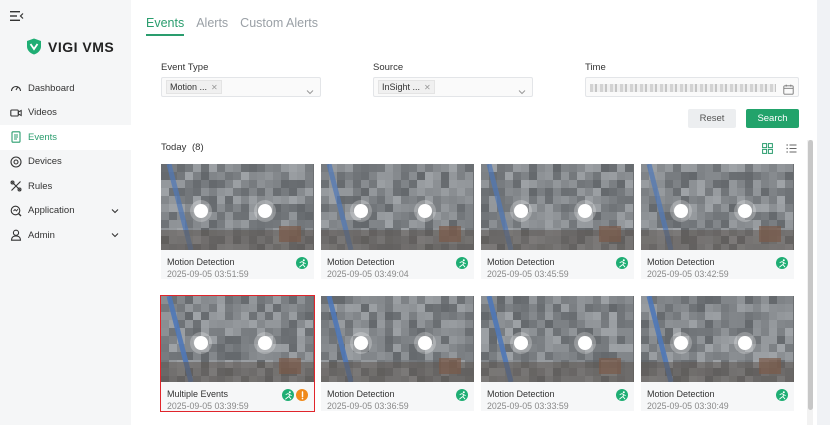 Image resolution: width=830 pixels, height=425 pixels. I want to click on event-card: Motion Detection 2025-09-05 03:49:04, so click(397, 221).